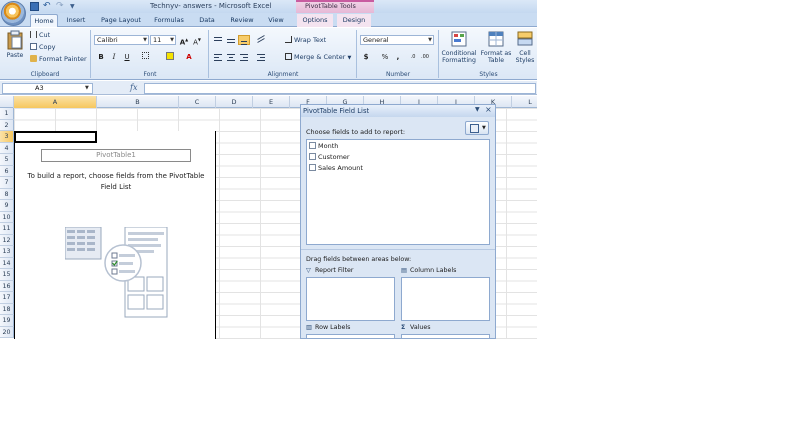 Image resolution: width=800 pixels, height=446 pixels. I want to click on field-month: Month, so click(323, 146).